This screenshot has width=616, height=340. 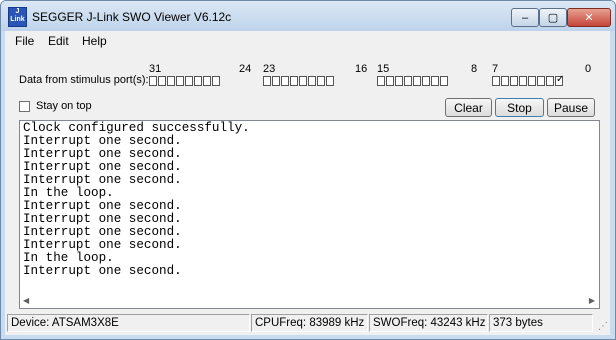 I want to click on stimulus-port-15-checkbox, so click(x=381, y=81).